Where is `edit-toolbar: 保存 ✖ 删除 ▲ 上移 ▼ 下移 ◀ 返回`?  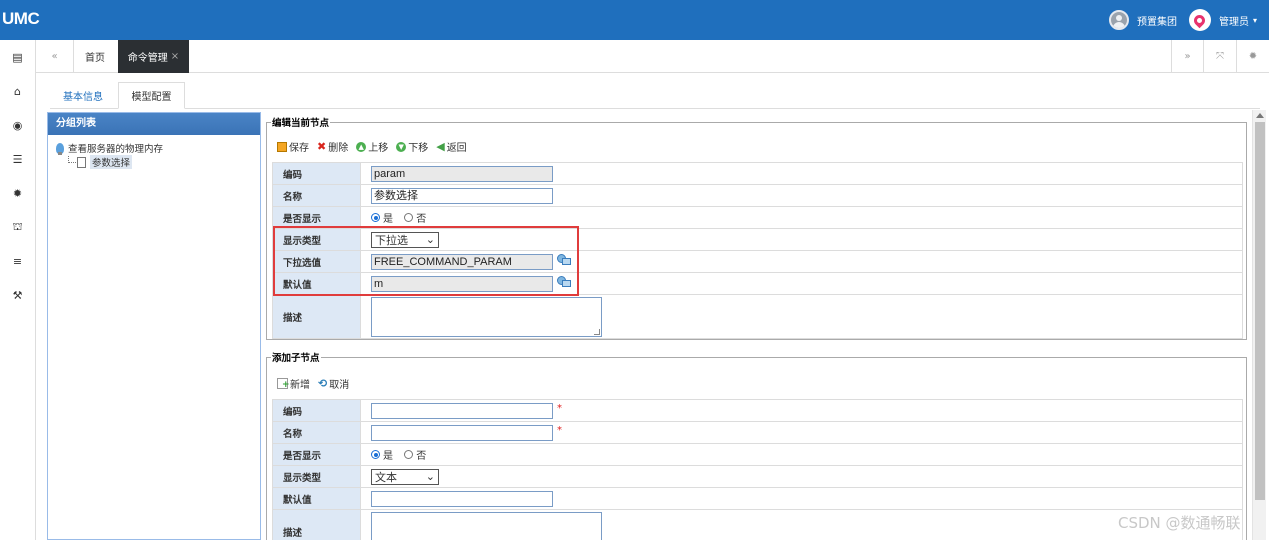 edit-toolbar: 保存 ✖ 删除 ▲ 上移 ▼ 下移 ◀ 返回 is located at coordinates (376, 146).